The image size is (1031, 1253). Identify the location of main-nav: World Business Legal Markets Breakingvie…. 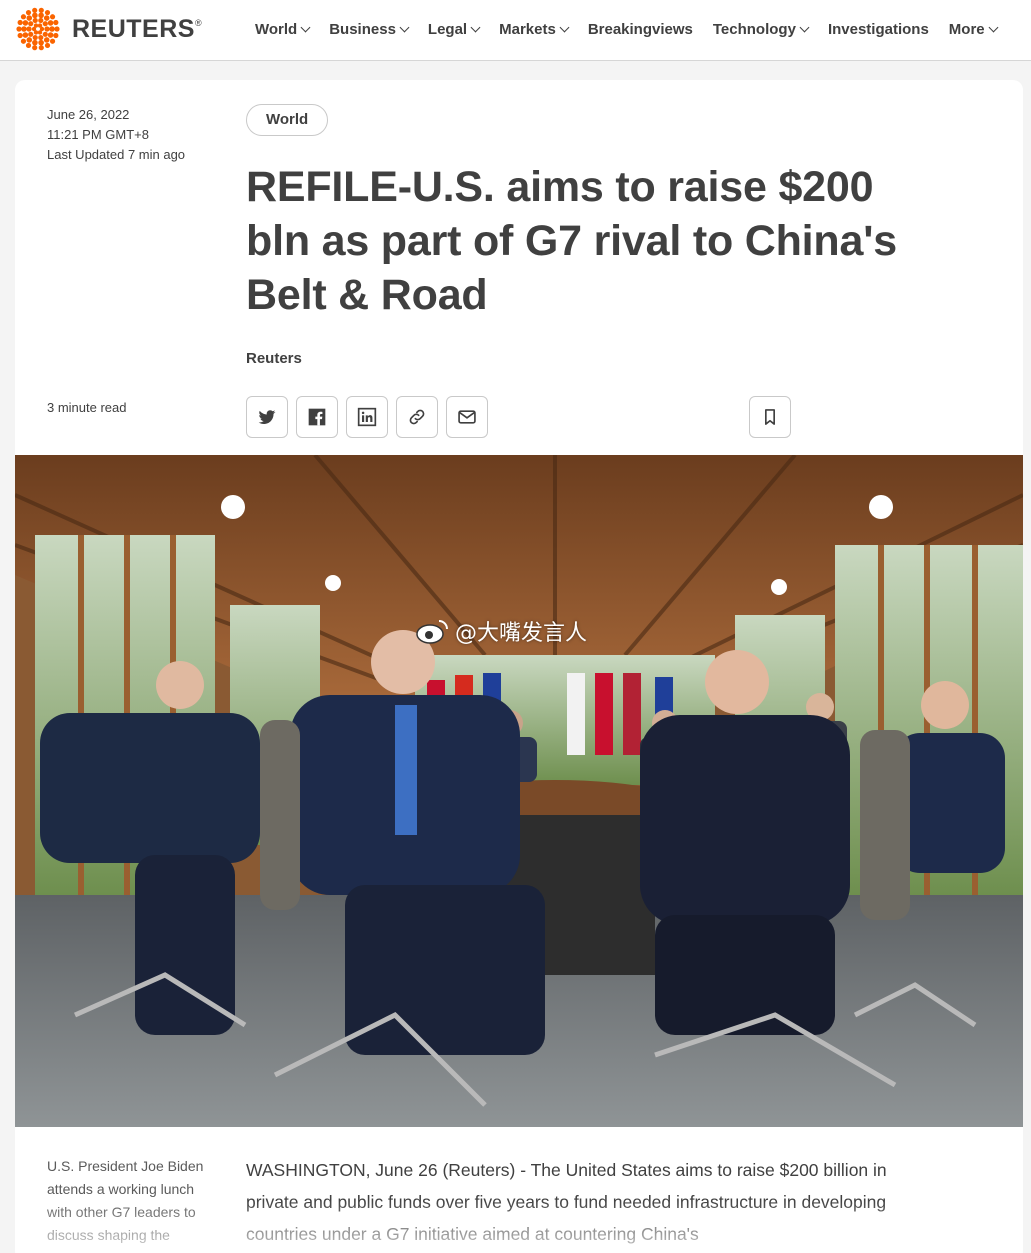
(636, 29).